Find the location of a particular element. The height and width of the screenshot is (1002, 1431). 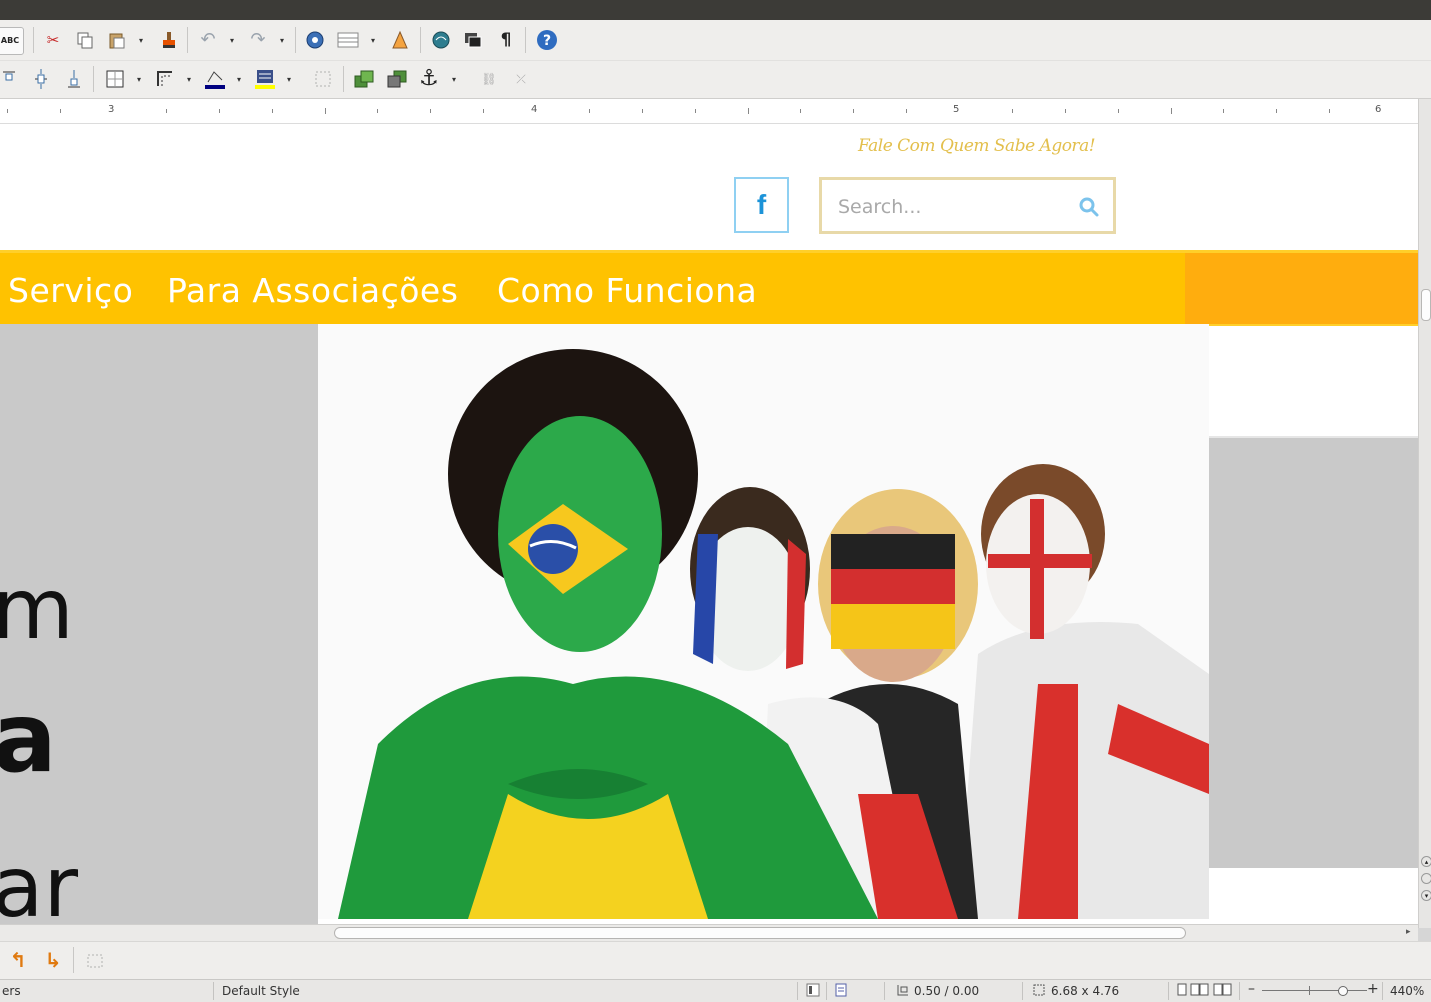

paste-dropdown-icon: ▾ is located at coordinates (141, 40).